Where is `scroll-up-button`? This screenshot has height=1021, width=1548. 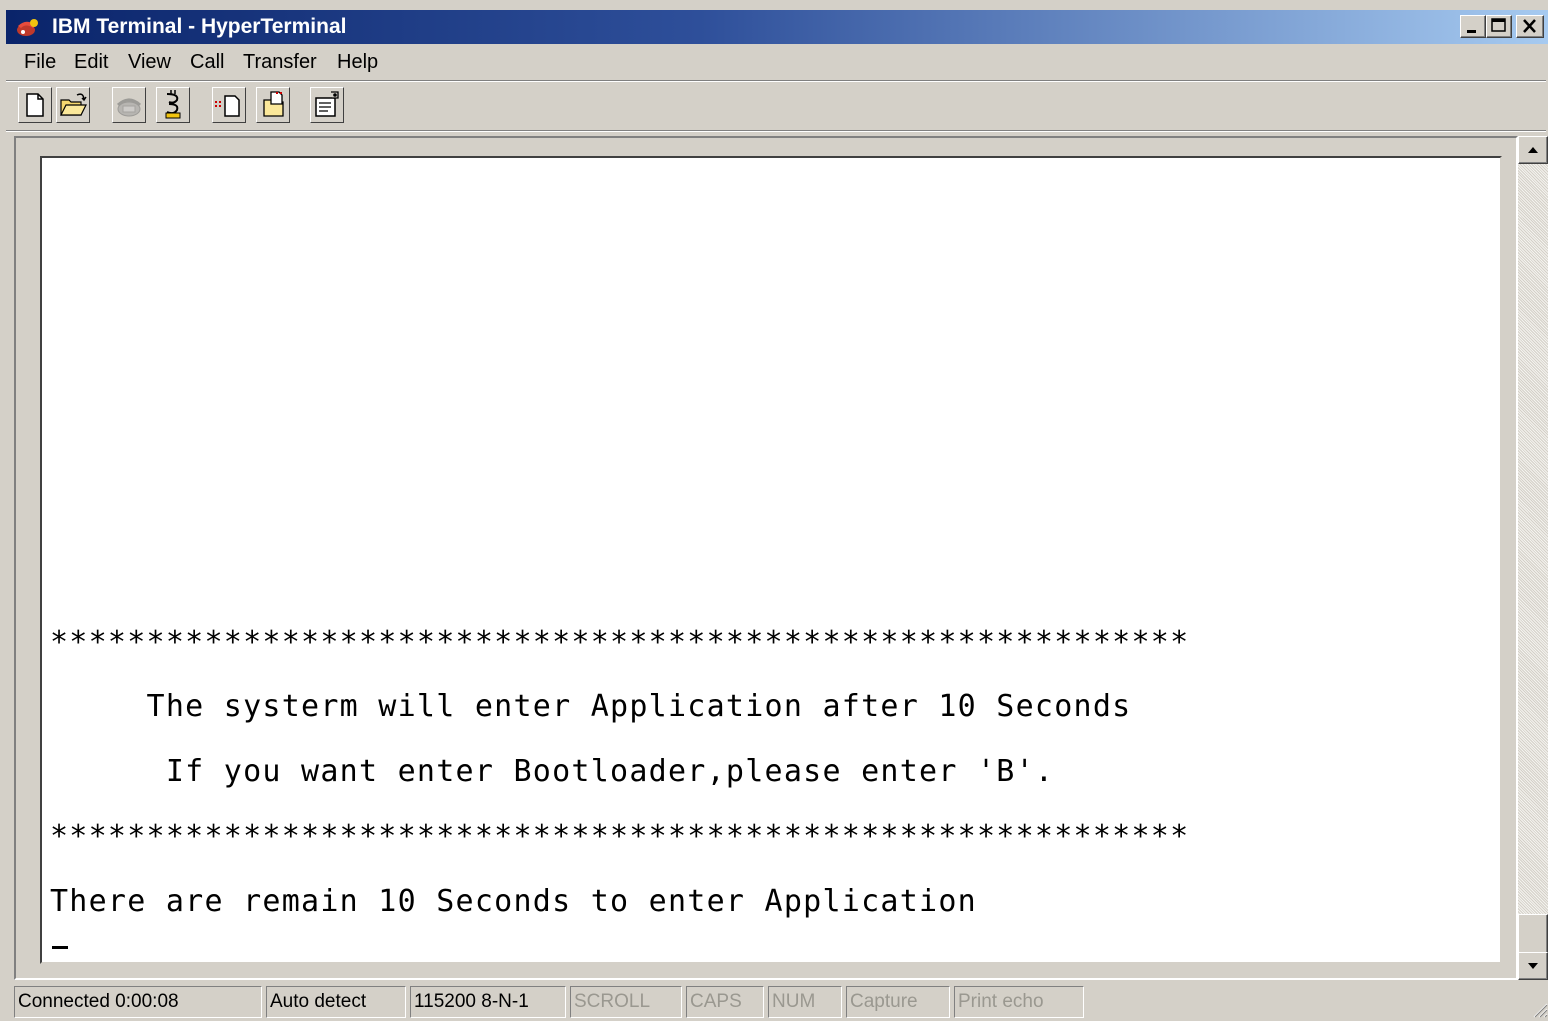 scroll-up-button is located at coordinates (1533, 150).